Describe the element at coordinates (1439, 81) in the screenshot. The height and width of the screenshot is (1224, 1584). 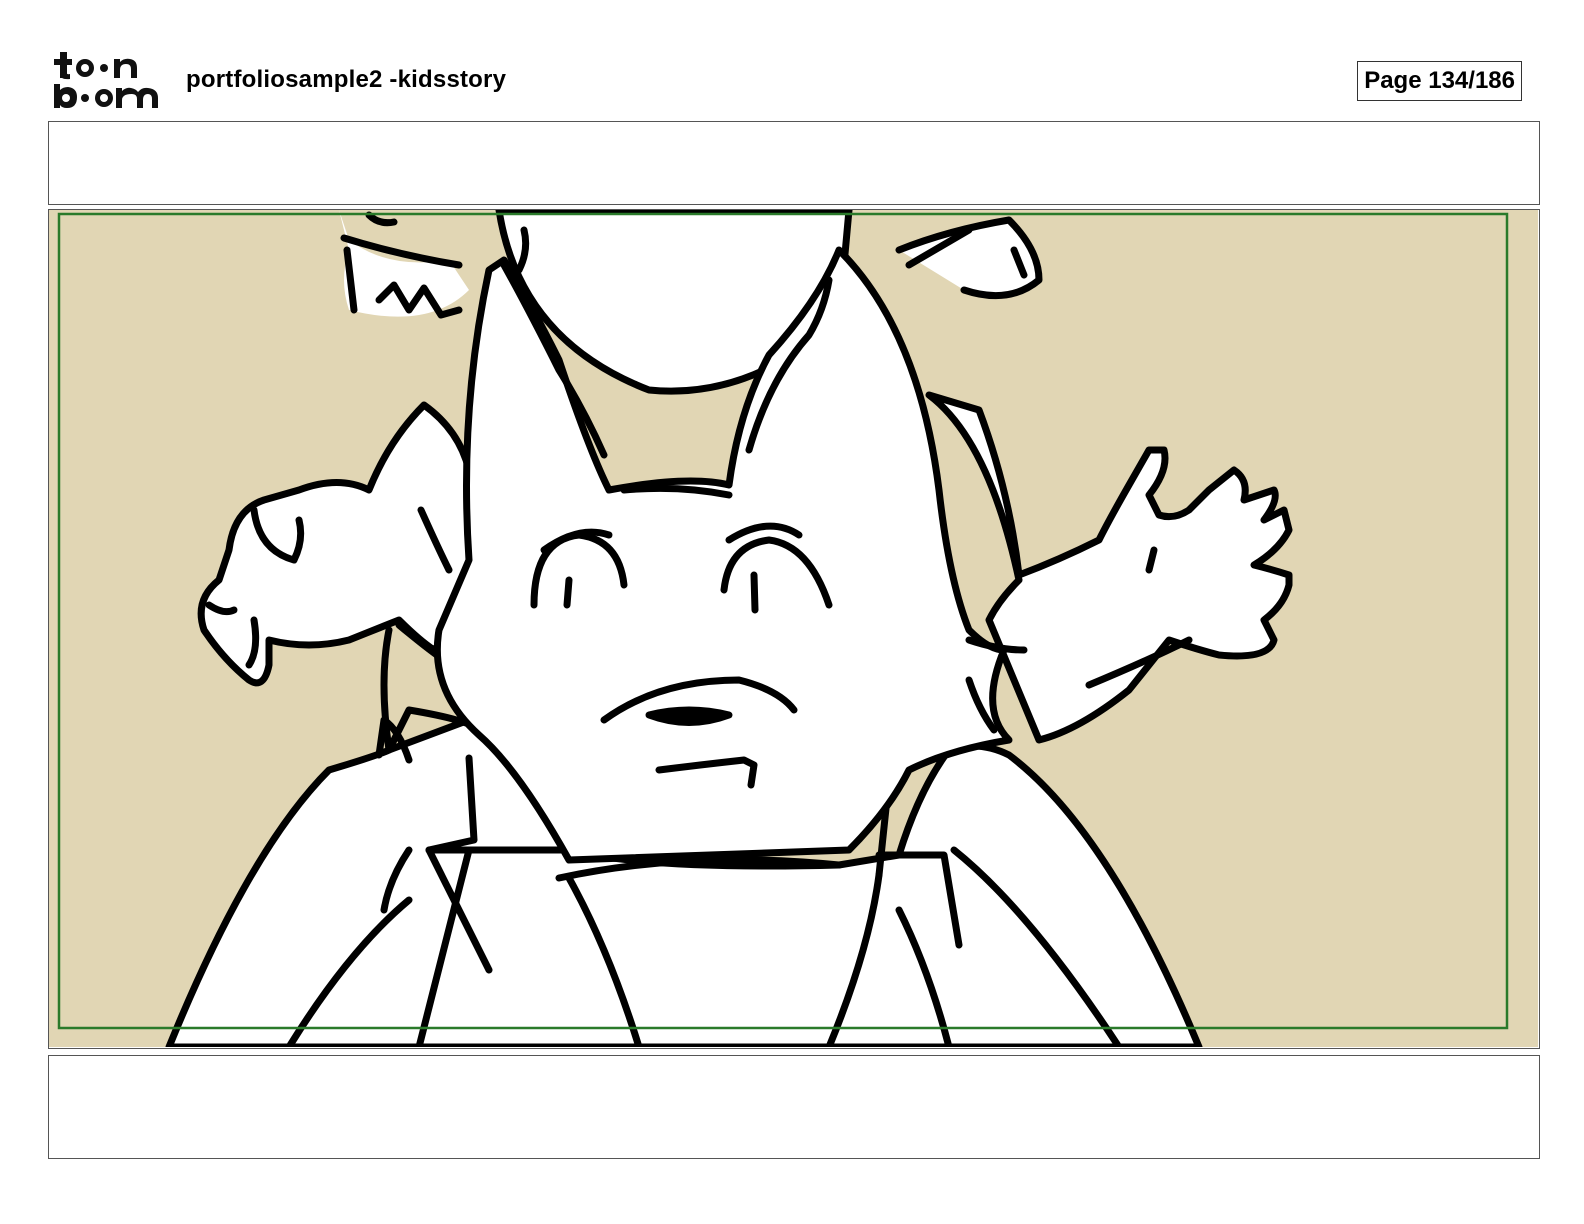
I see `page-counter: Page 134/186` at that location.